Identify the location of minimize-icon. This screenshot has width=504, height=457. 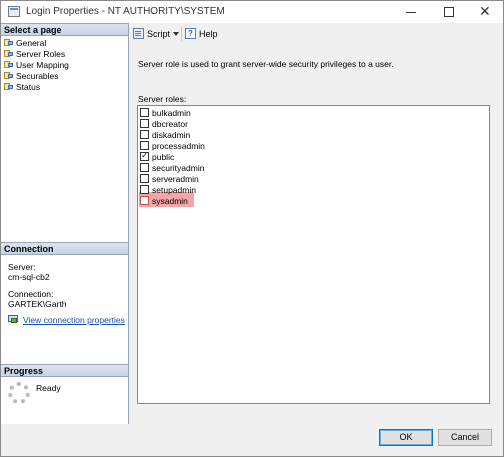
(411, 12).